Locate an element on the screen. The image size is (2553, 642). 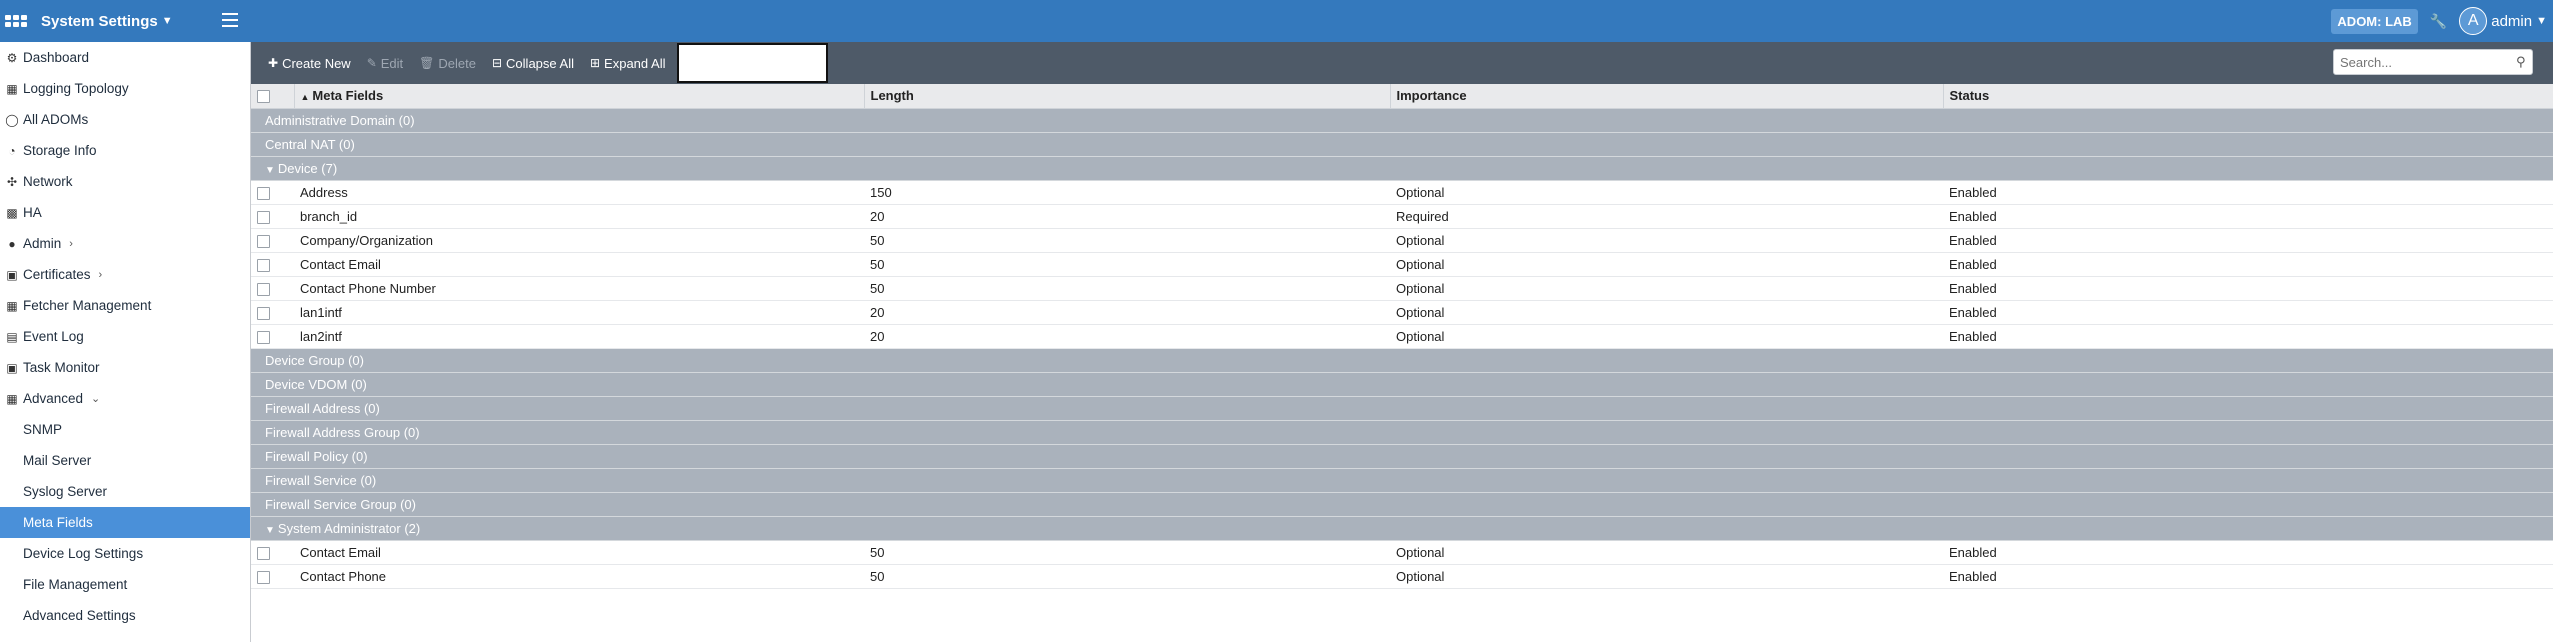
table-row: Contact Phone Number 50 Optional Enabled is located at coordinates (1402, 288).